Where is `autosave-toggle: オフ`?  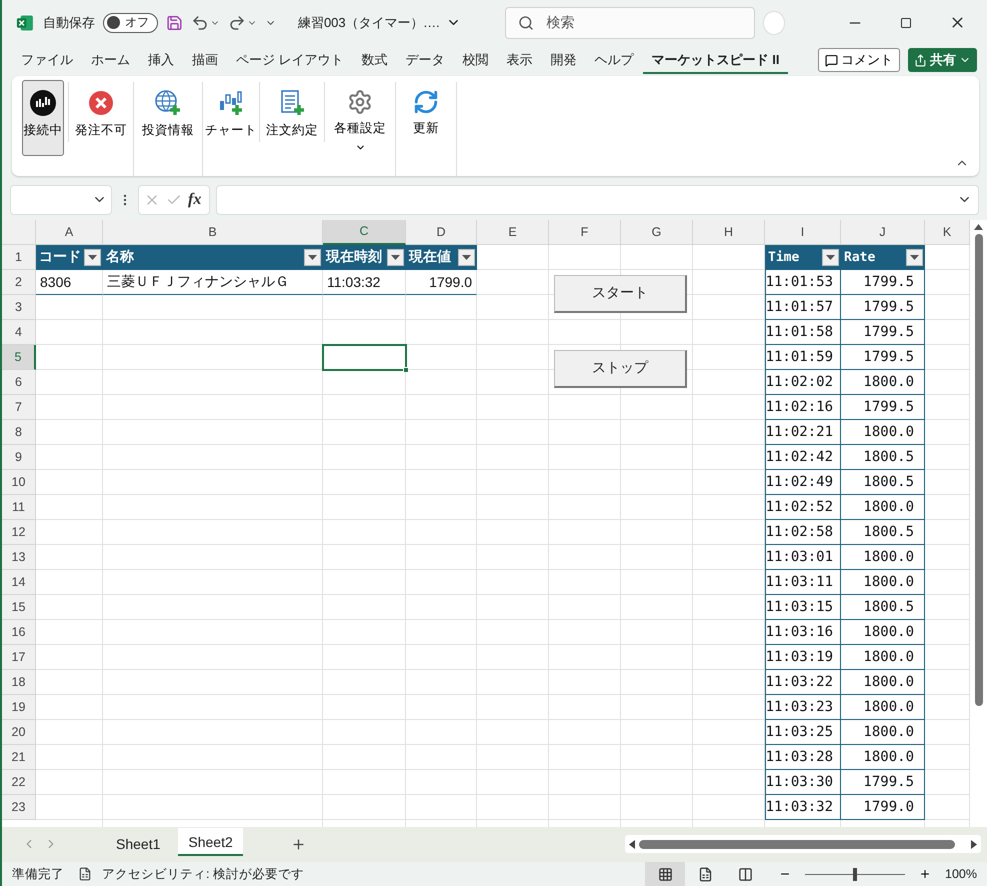 autosave-toggle: オフ is located at coordinates (130, 22).